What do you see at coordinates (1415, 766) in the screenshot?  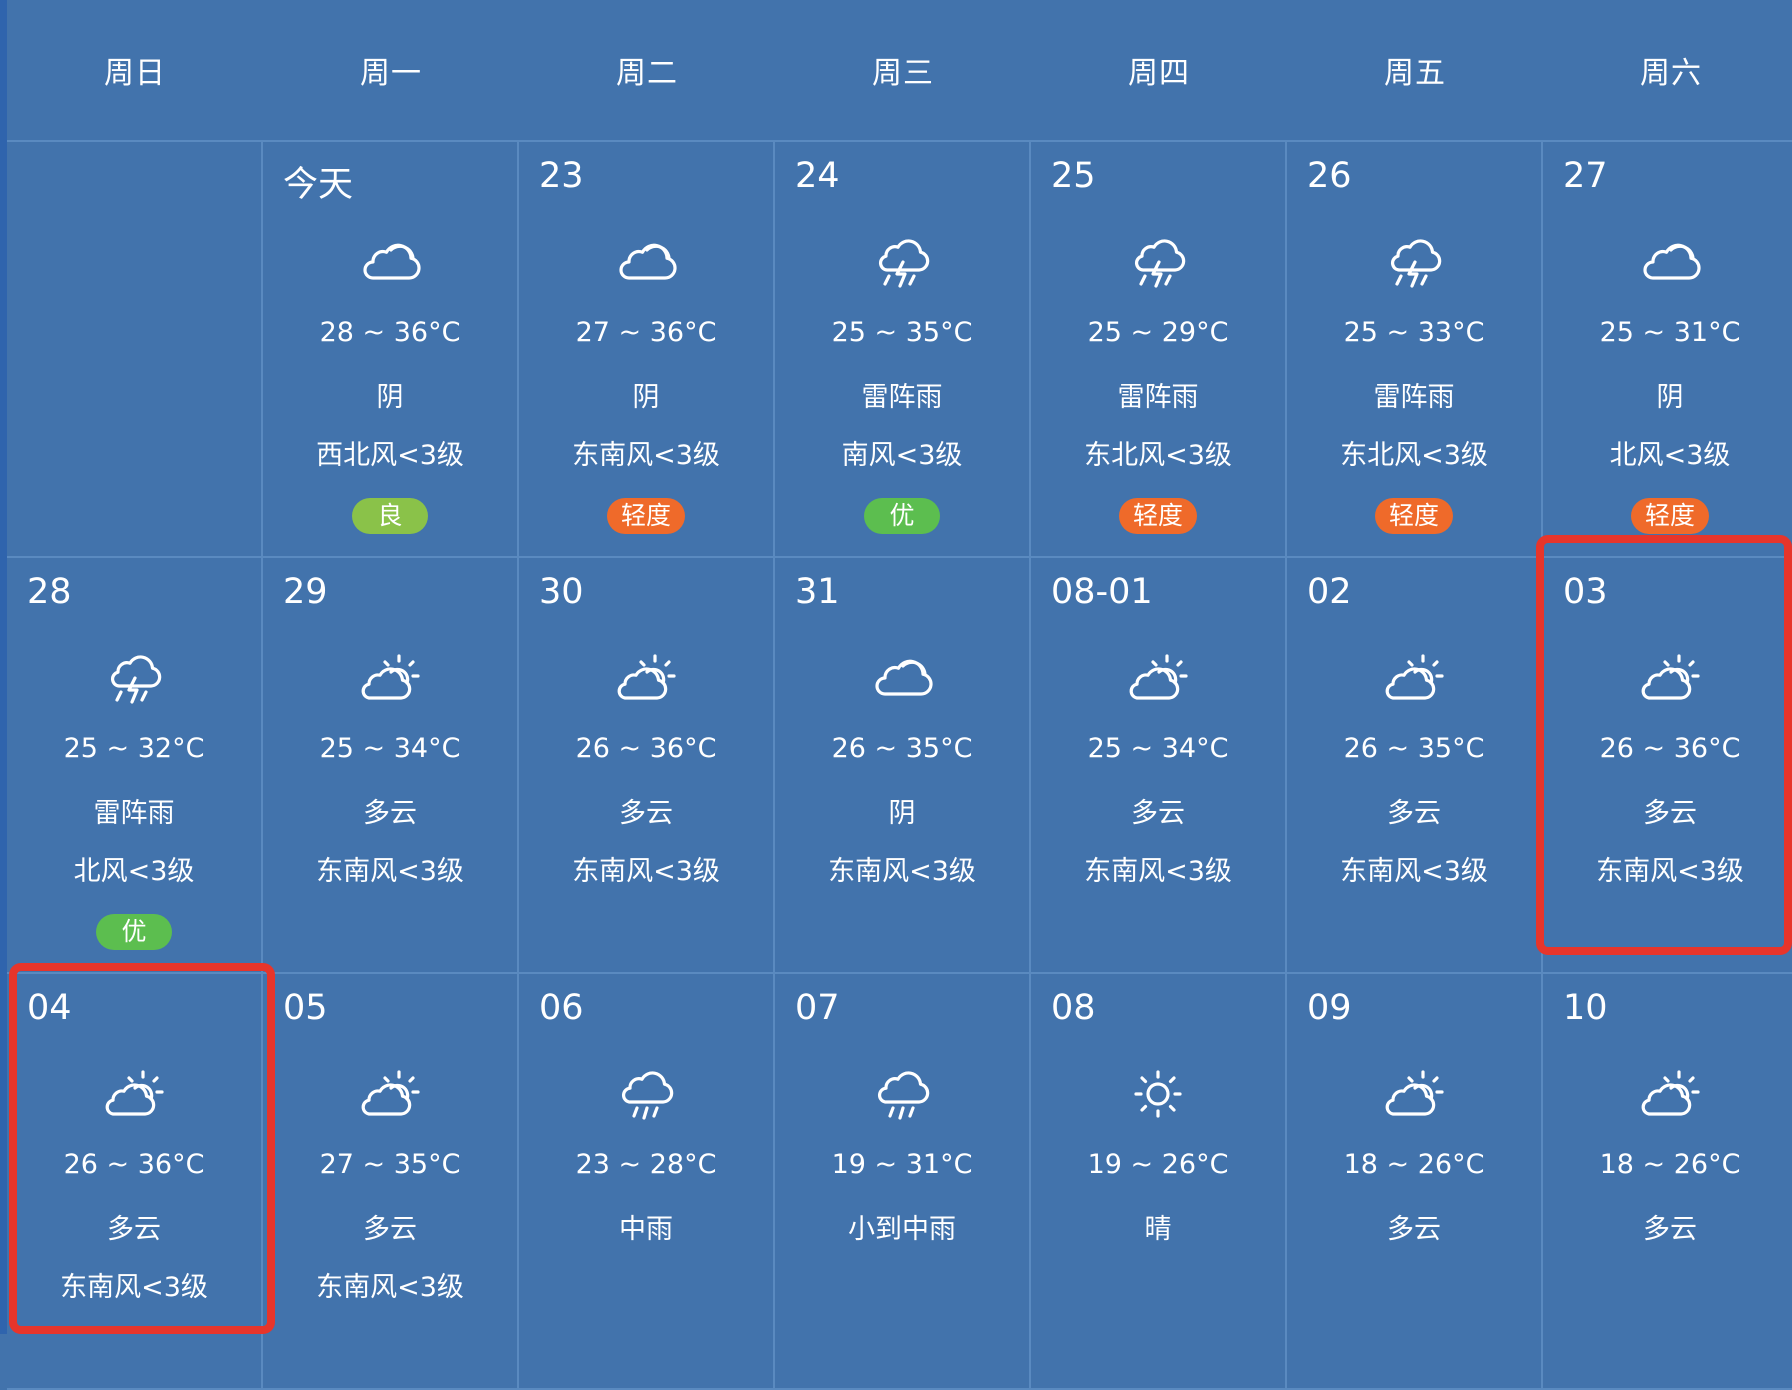 I see `day-cell: 02 26 ~ 35°C 多云 东南风<3级` at bounding box center [1415, 766].